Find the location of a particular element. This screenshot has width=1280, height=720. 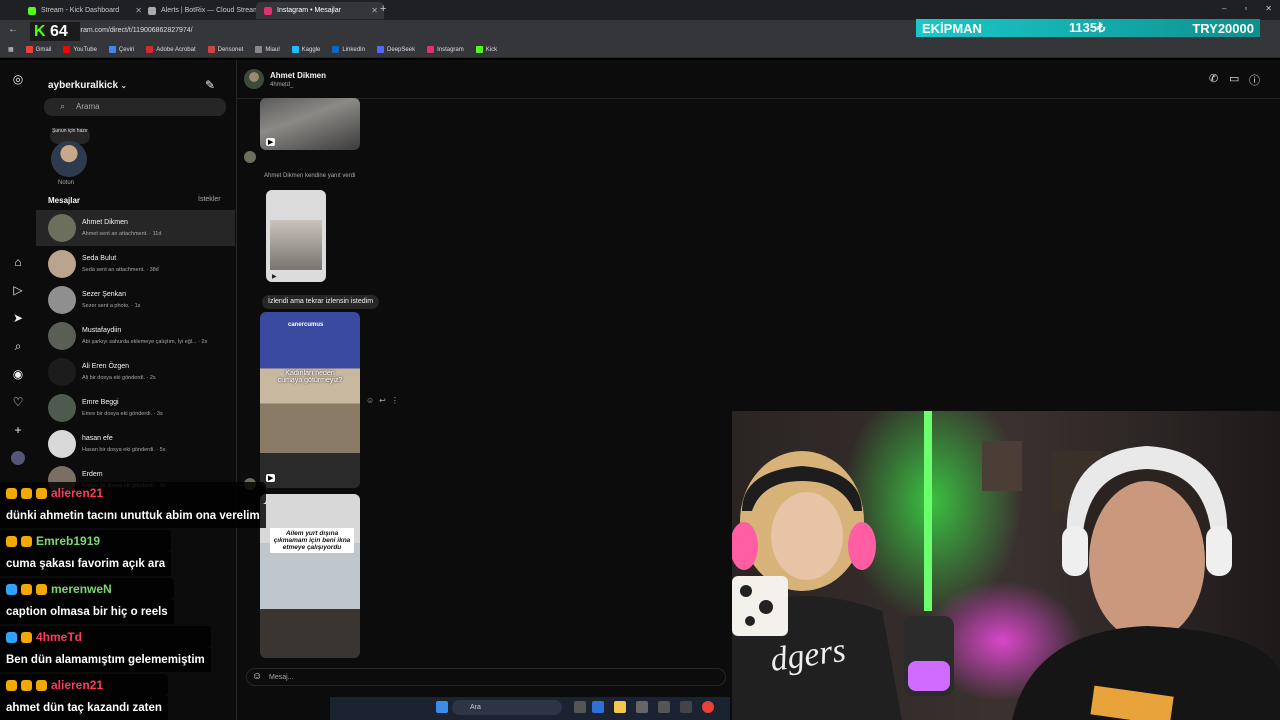

reels-icon: ▷ is located at coordinates (18, 290).